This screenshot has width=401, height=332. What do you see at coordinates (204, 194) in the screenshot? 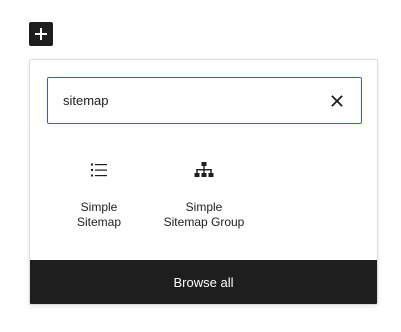
I see `block-item-simple-sitemap-group: Simple Sitemap Group` at bounding box center [204, 194].